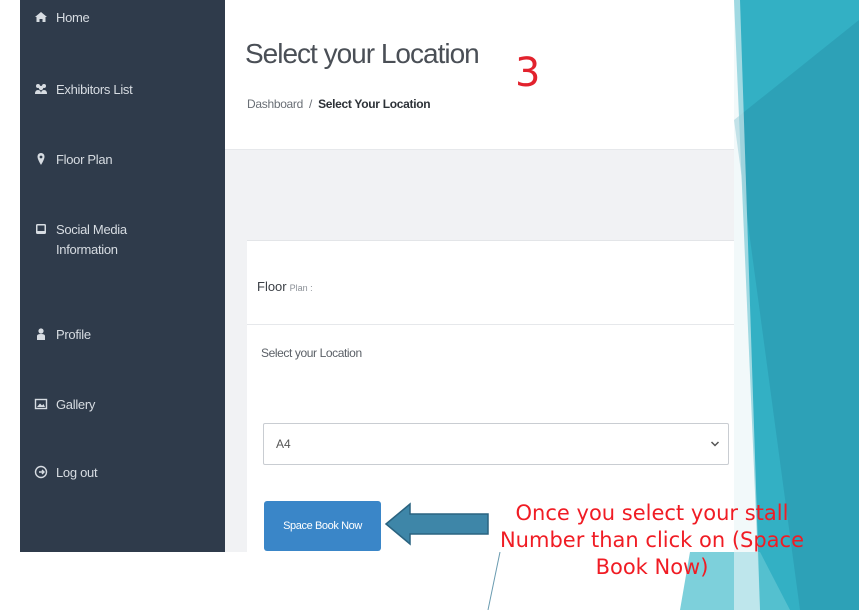 The height and width of the screenshot is (610, 859). What do you see at coordinates (436, 524) in the screenshot?
I see `left-arrow-icon` at bounding box center [436, 524].